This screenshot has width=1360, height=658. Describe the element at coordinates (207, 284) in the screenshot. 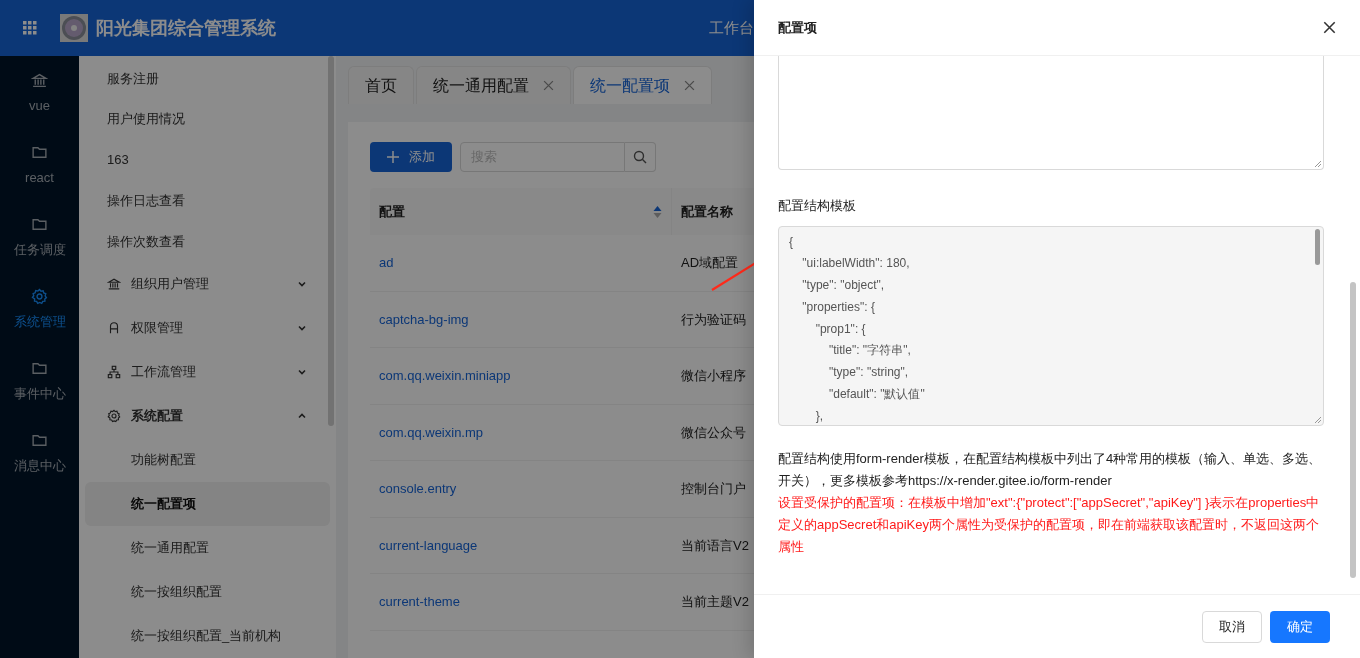

I see `menu-group: 组织用户管理` at that location.